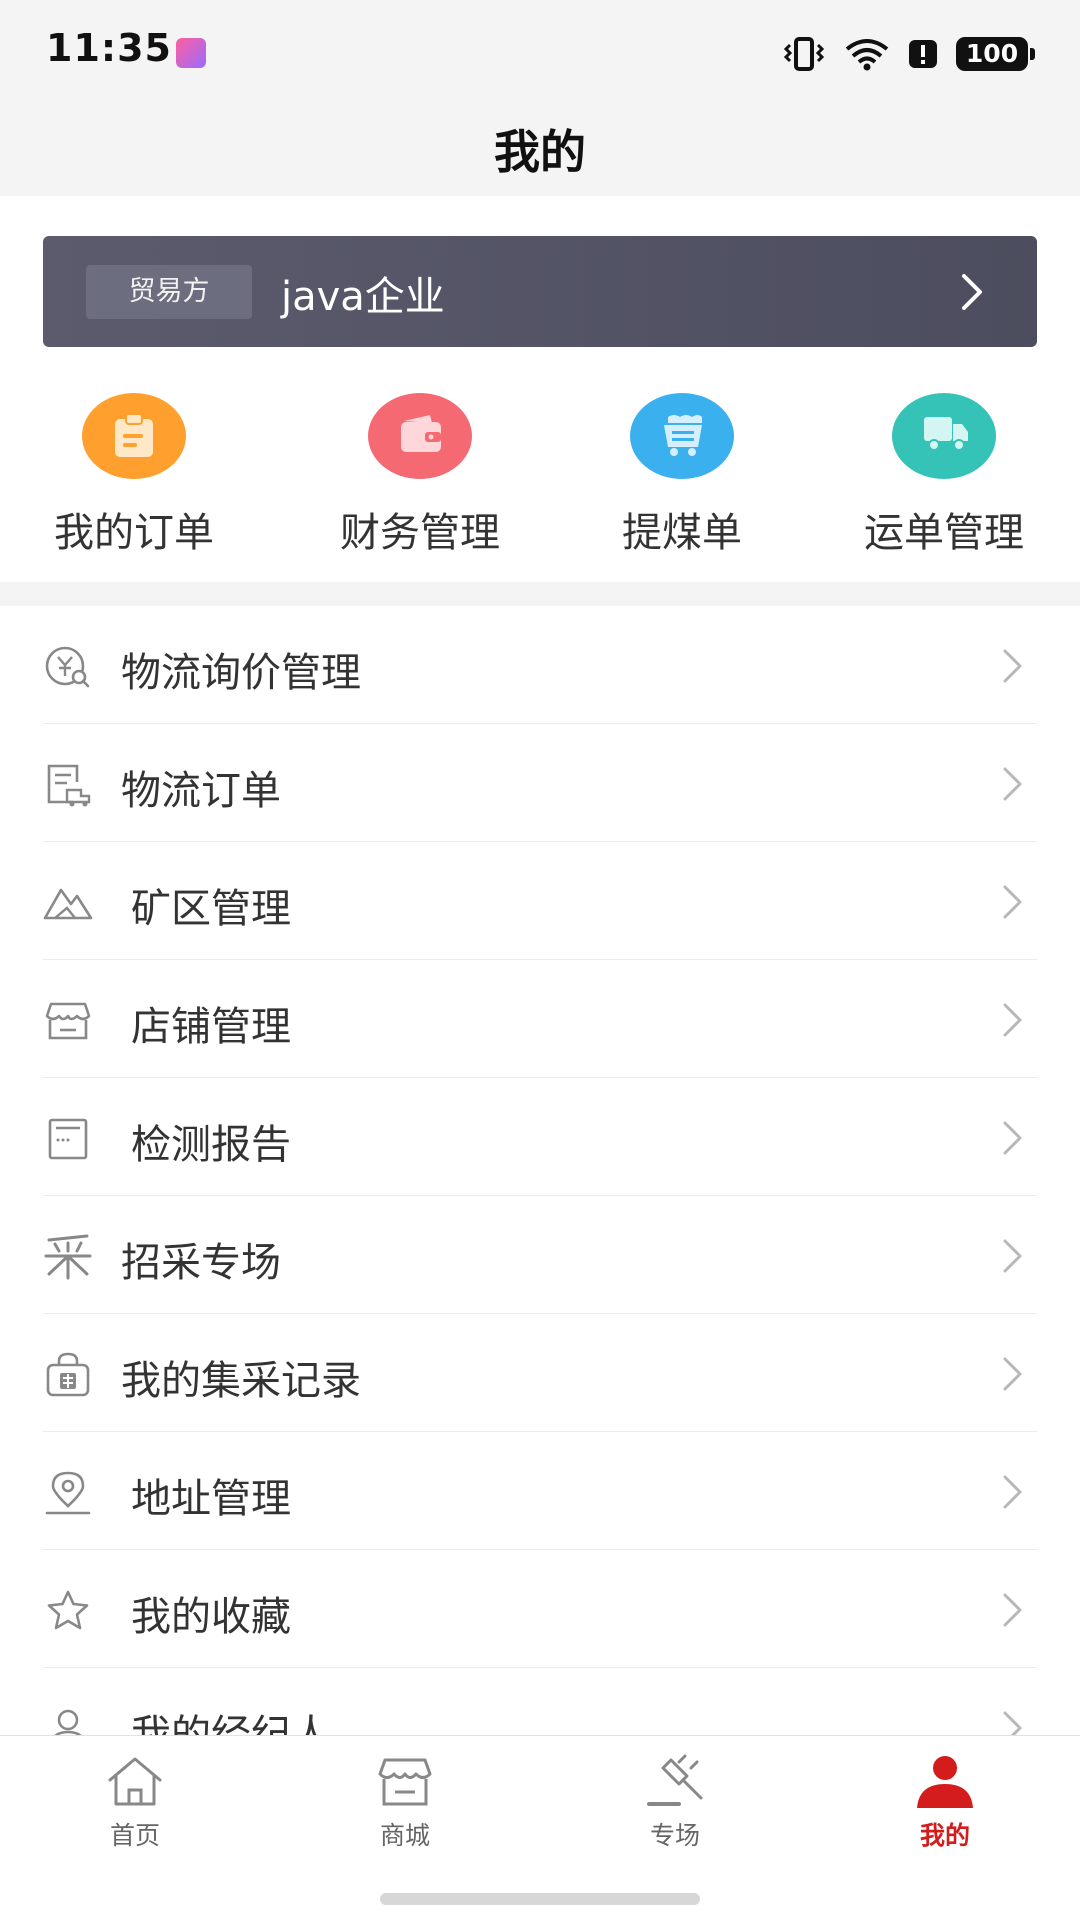 The image size is (1080, 1920). Describe the element at coordinates (995, 54) in the screenshot. I see `battery-indicator: 100` at that location.